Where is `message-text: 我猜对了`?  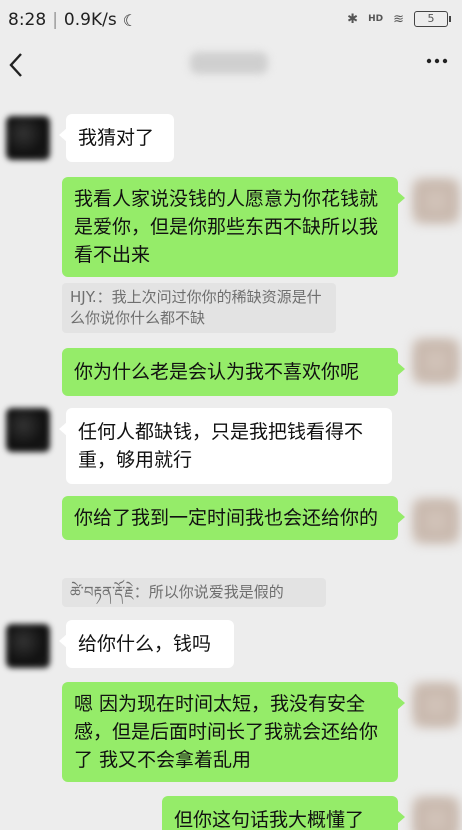
message-text: 我猜对了 is located at coordinates (116, 138).